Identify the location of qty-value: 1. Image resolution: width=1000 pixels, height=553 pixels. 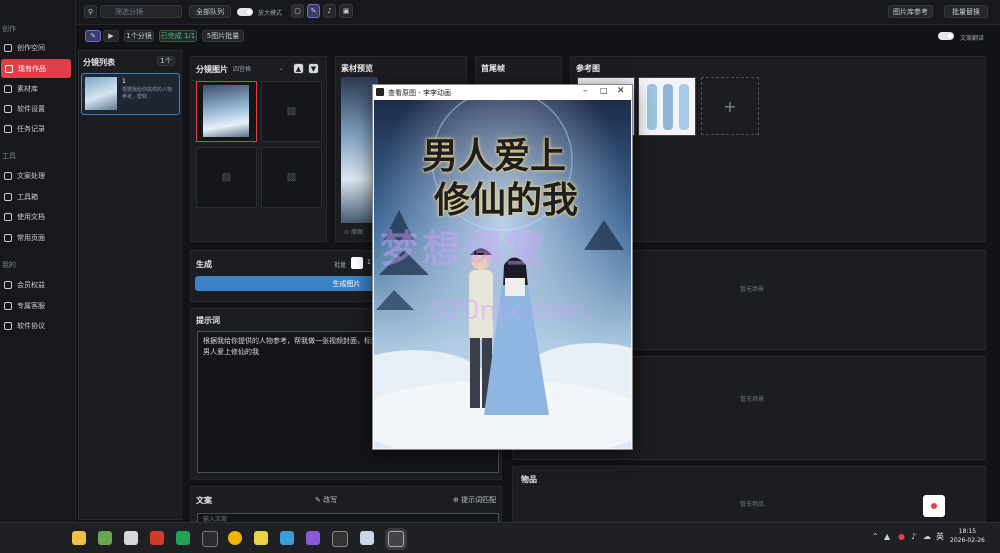
(369, 262).